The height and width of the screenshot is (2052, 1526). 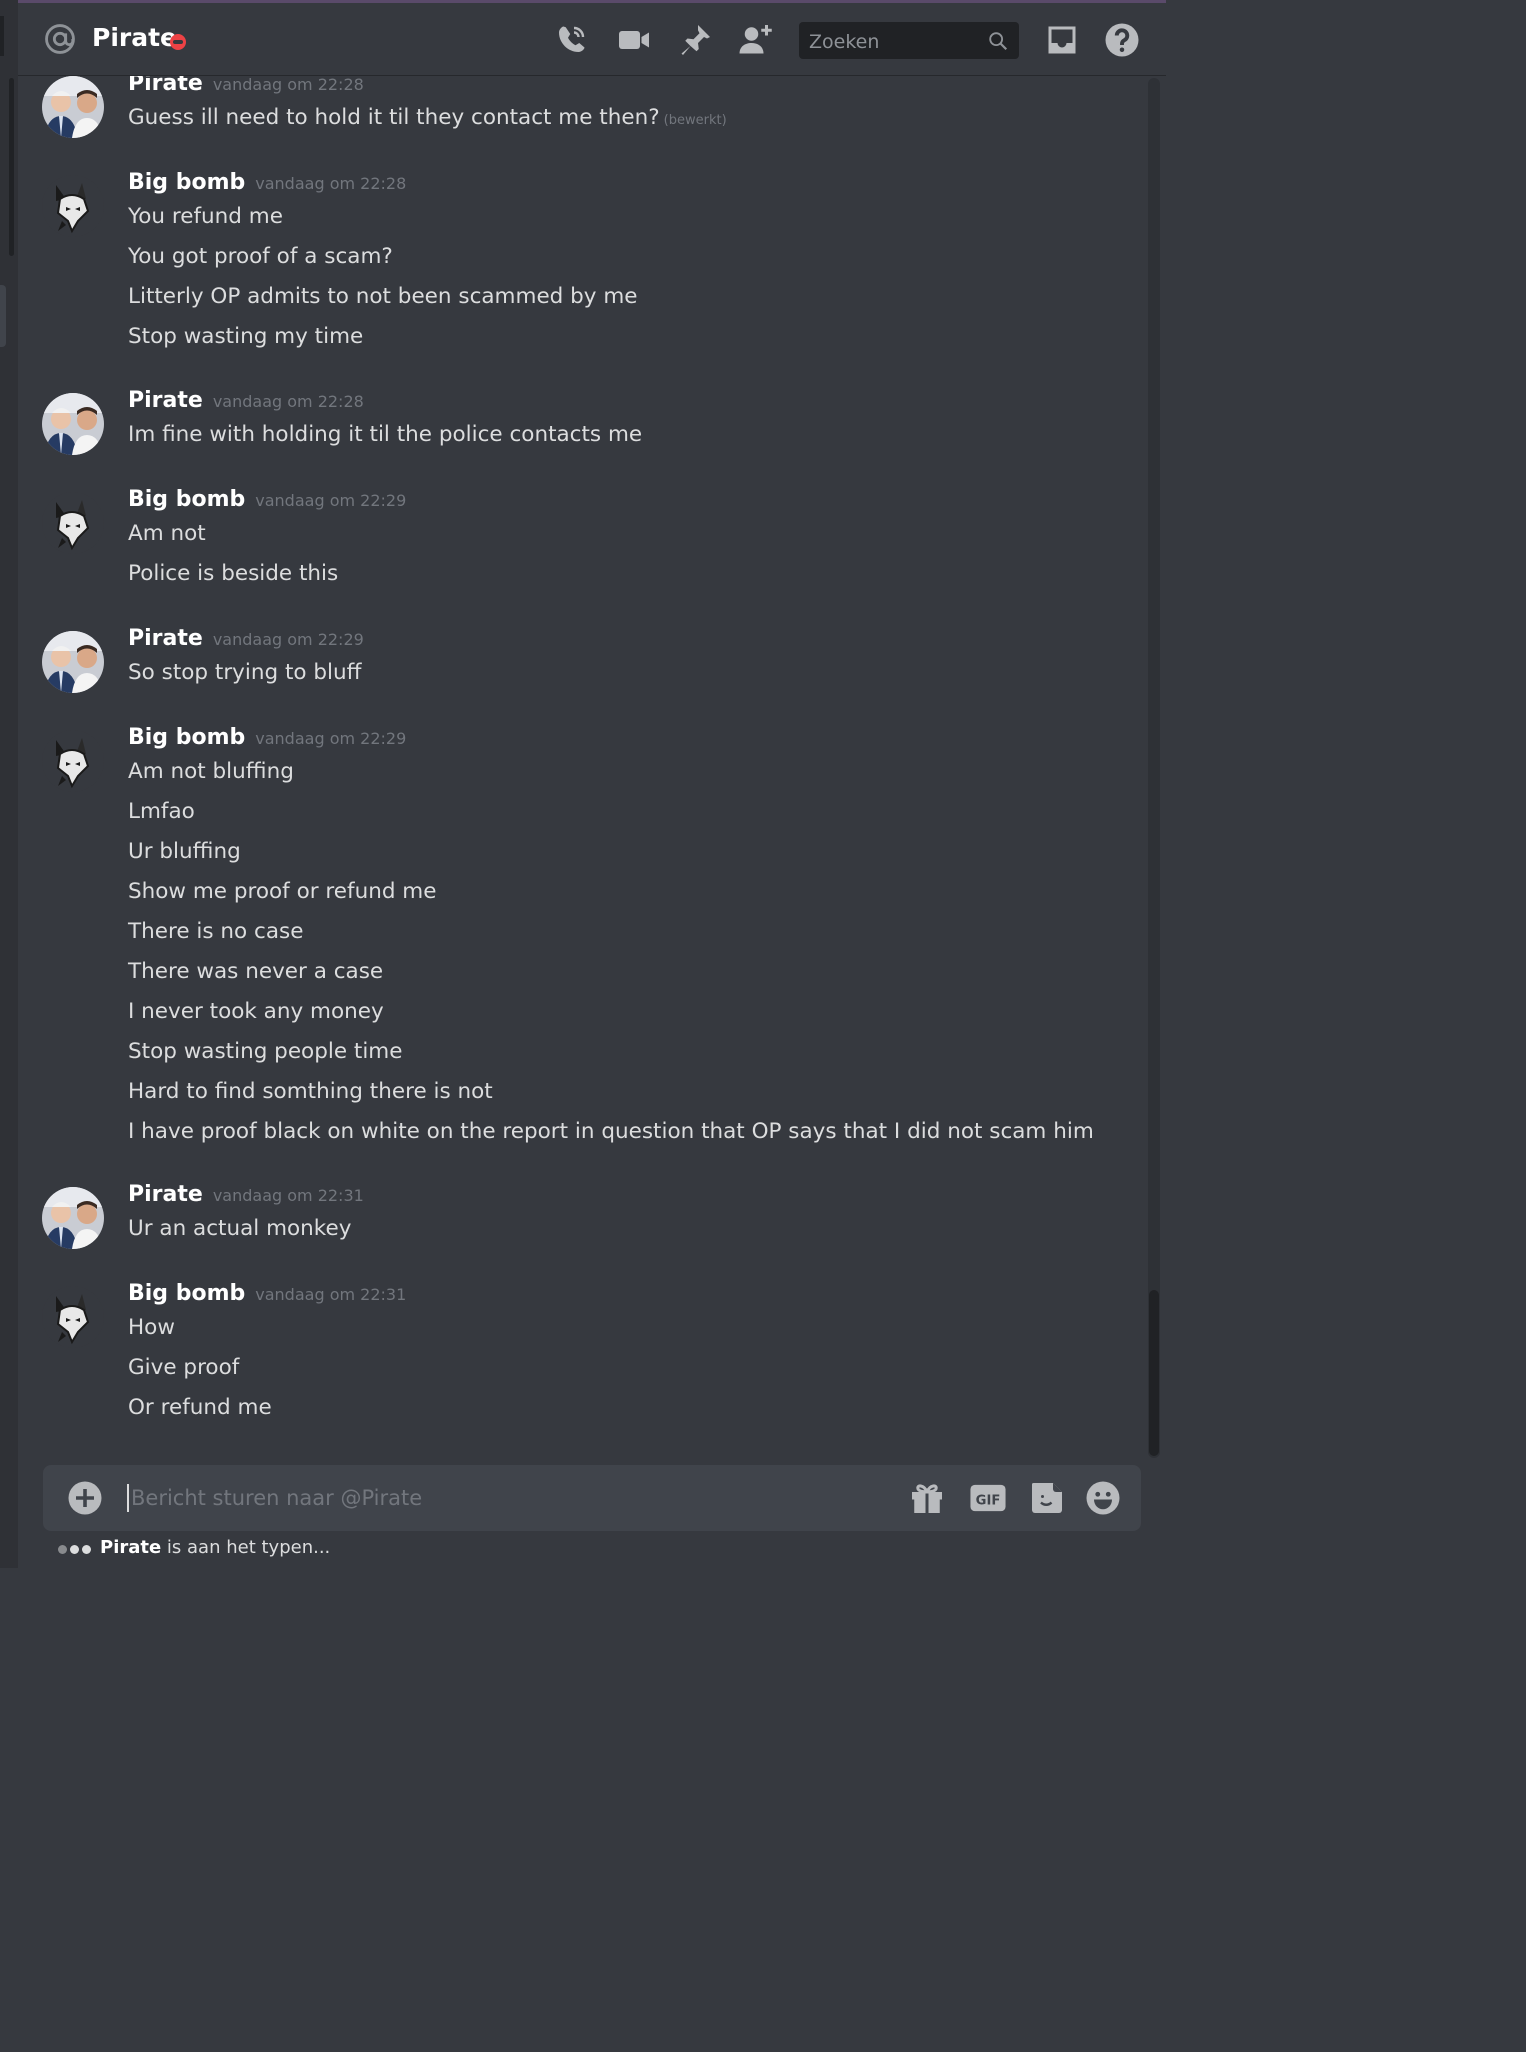 I want to click on message-text: I never took any money, so click(x=256, y=1011).